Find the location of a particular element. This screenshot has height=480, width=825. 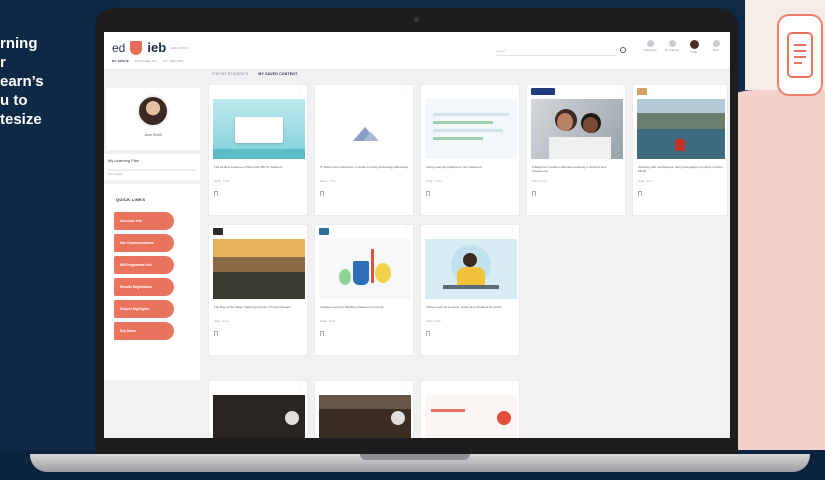

quick-link-assessor-info: Assessor Info is located at coordinates (144, 221).